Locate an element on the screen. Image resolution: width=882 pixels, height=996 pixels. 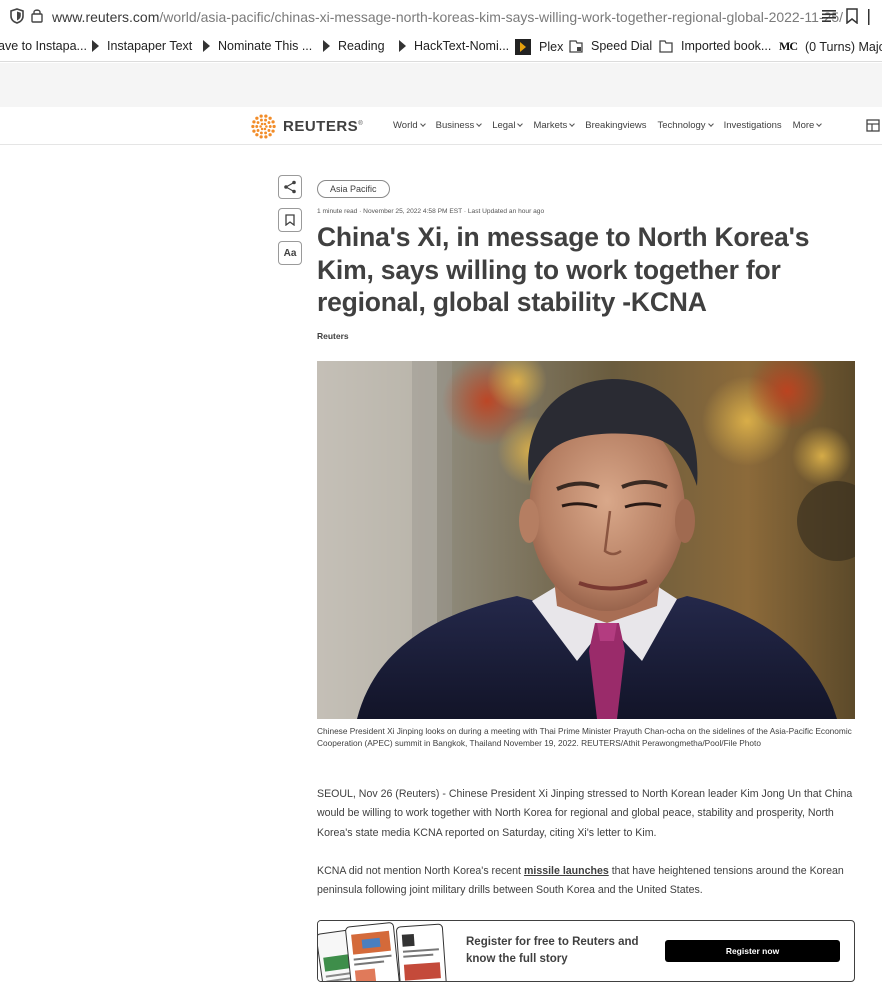
nav-item-investigations: Investigations is located at coordinates (753, 125).